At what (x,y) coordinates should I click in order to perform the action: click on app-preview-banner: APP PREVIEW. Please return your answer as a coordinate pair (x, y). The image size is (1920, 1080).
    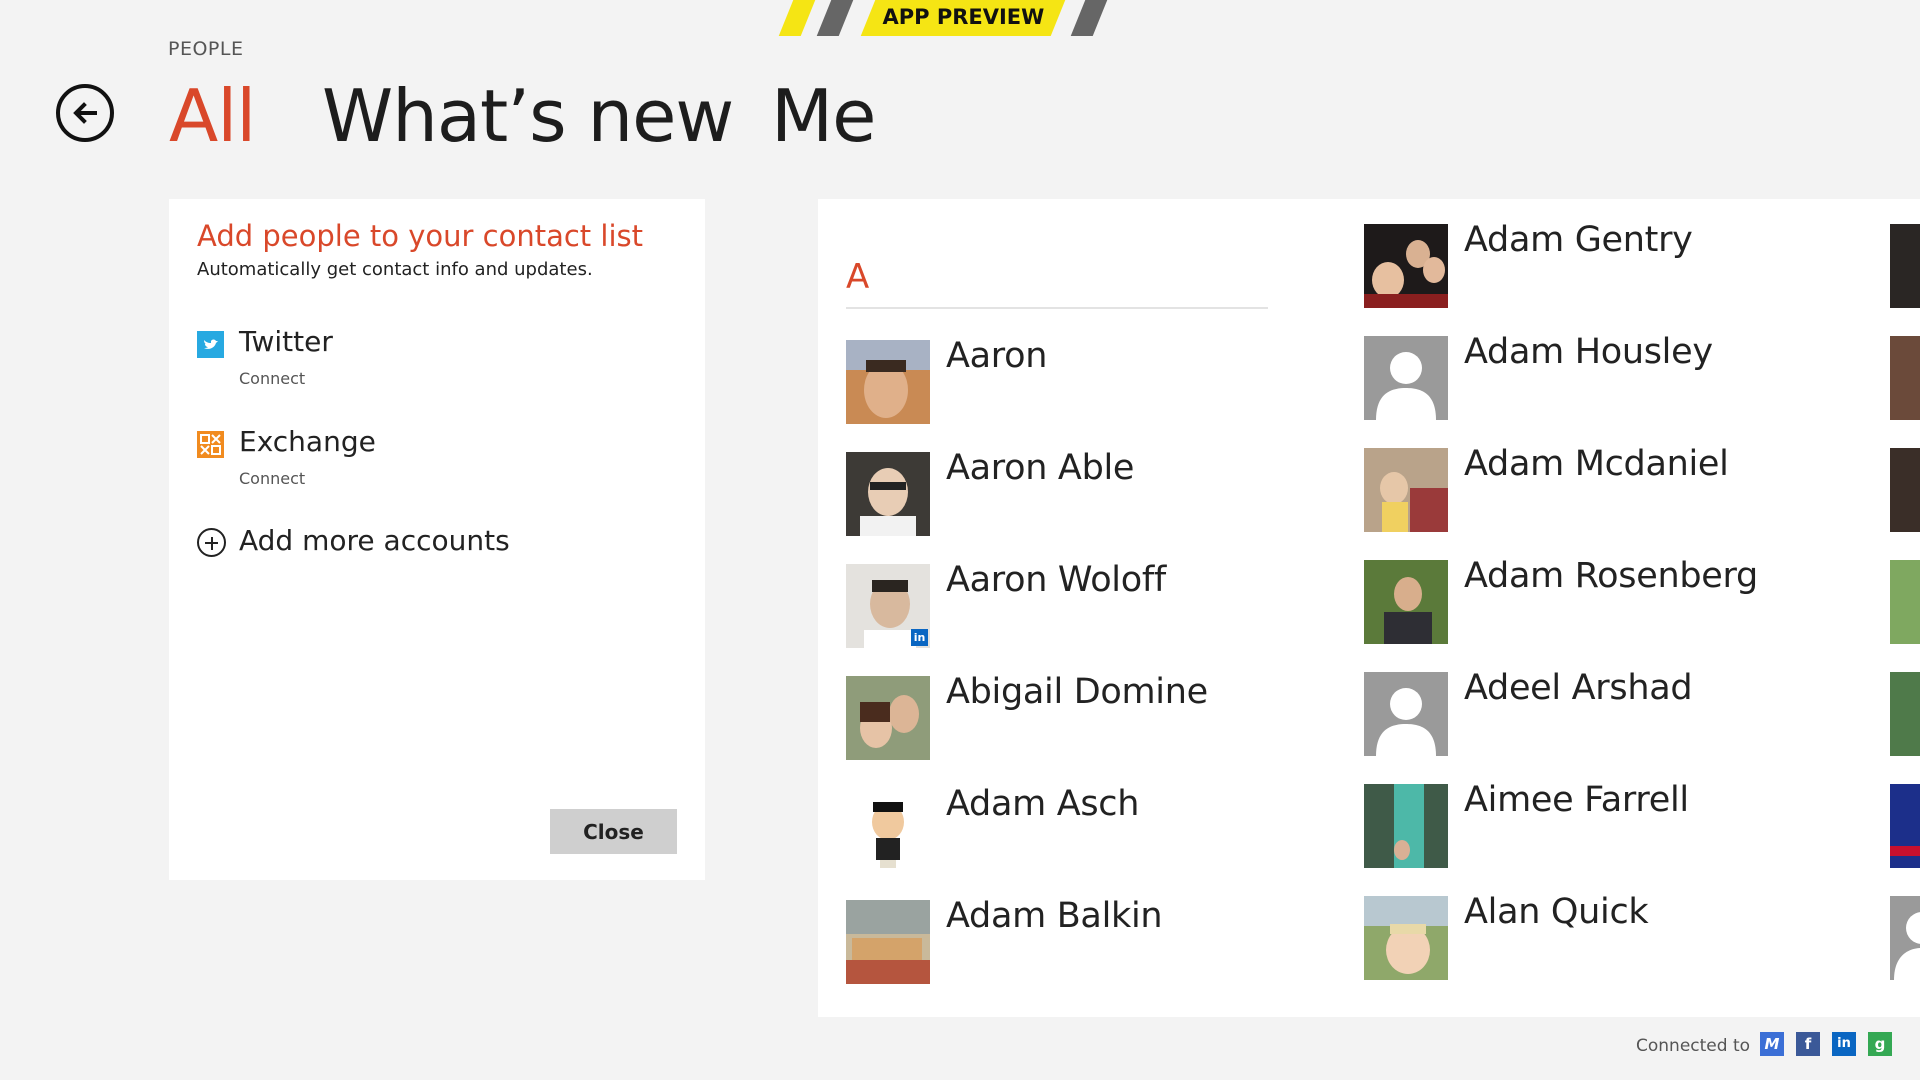
    Looking at the image, I should click on (946, 18).